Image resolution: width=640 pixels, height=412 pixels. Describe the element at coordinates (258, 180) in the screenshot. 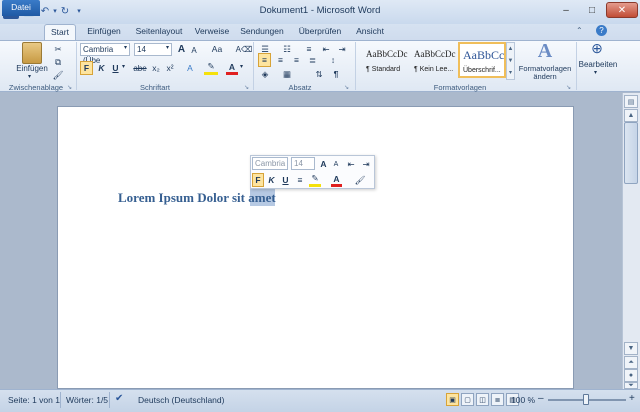

I see `mini-bold-button: F` at that location.